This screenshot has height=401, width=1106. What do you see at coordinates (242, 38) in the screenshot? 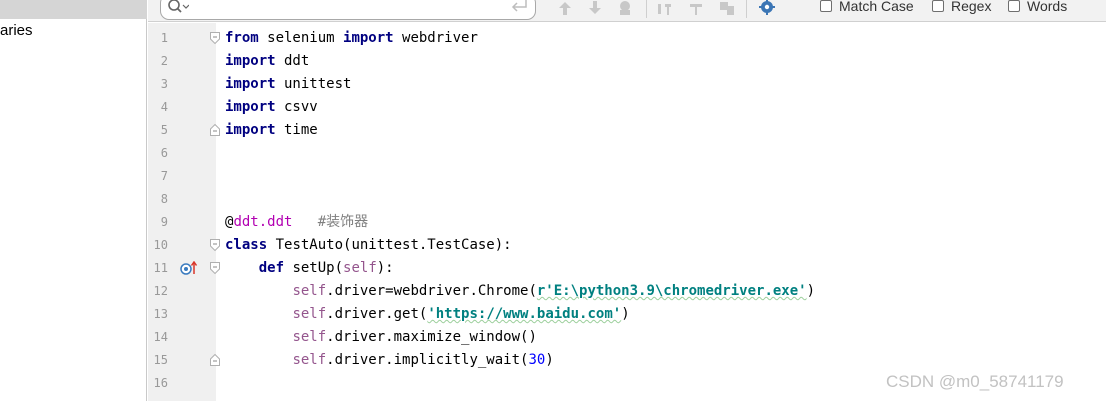
I see `keyword: from` at bounding box center [242, 38].